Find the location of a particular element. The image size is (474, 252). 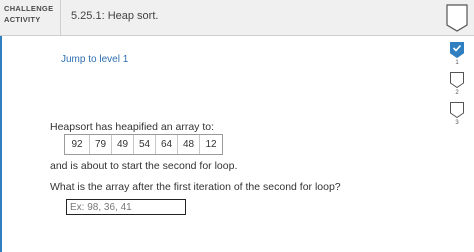

activity-title: 5.25.1: Heap sort. is located at coordinates (115, 16).